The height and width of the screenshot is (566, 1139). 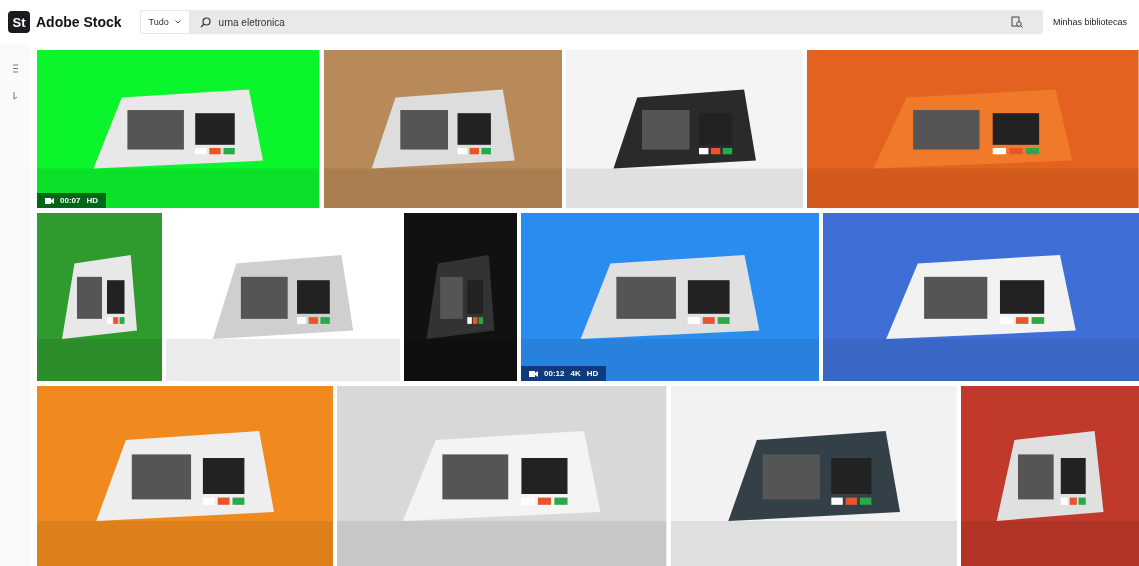 I want to click on brand-name: Adobe Stock, so click(x=79, y=22).